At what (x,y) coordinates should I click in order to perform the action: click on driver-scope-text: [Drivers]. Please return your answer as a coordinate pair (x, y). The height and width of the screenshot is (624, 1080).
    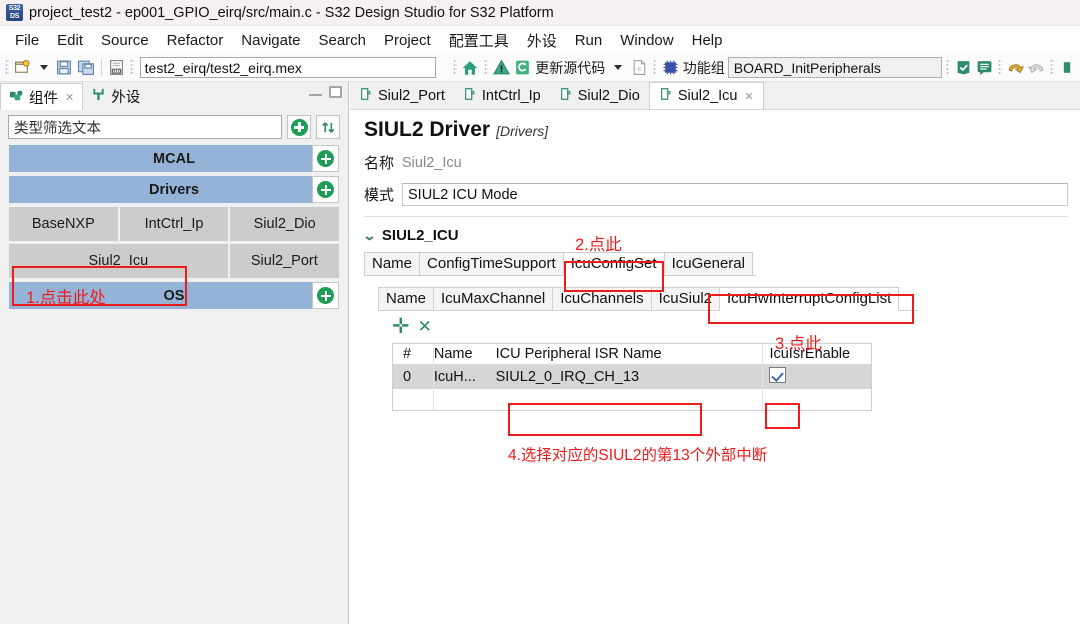
    Looking at the image, I should click on (522, 131).